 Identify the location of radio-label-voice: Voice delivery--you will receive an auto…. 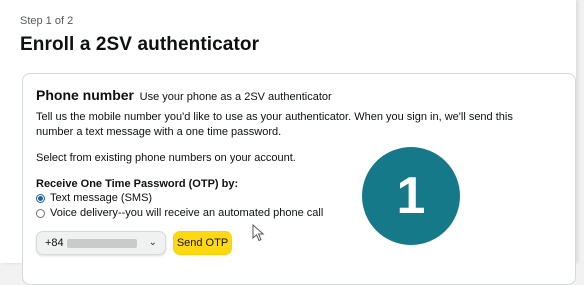
(187, 213).